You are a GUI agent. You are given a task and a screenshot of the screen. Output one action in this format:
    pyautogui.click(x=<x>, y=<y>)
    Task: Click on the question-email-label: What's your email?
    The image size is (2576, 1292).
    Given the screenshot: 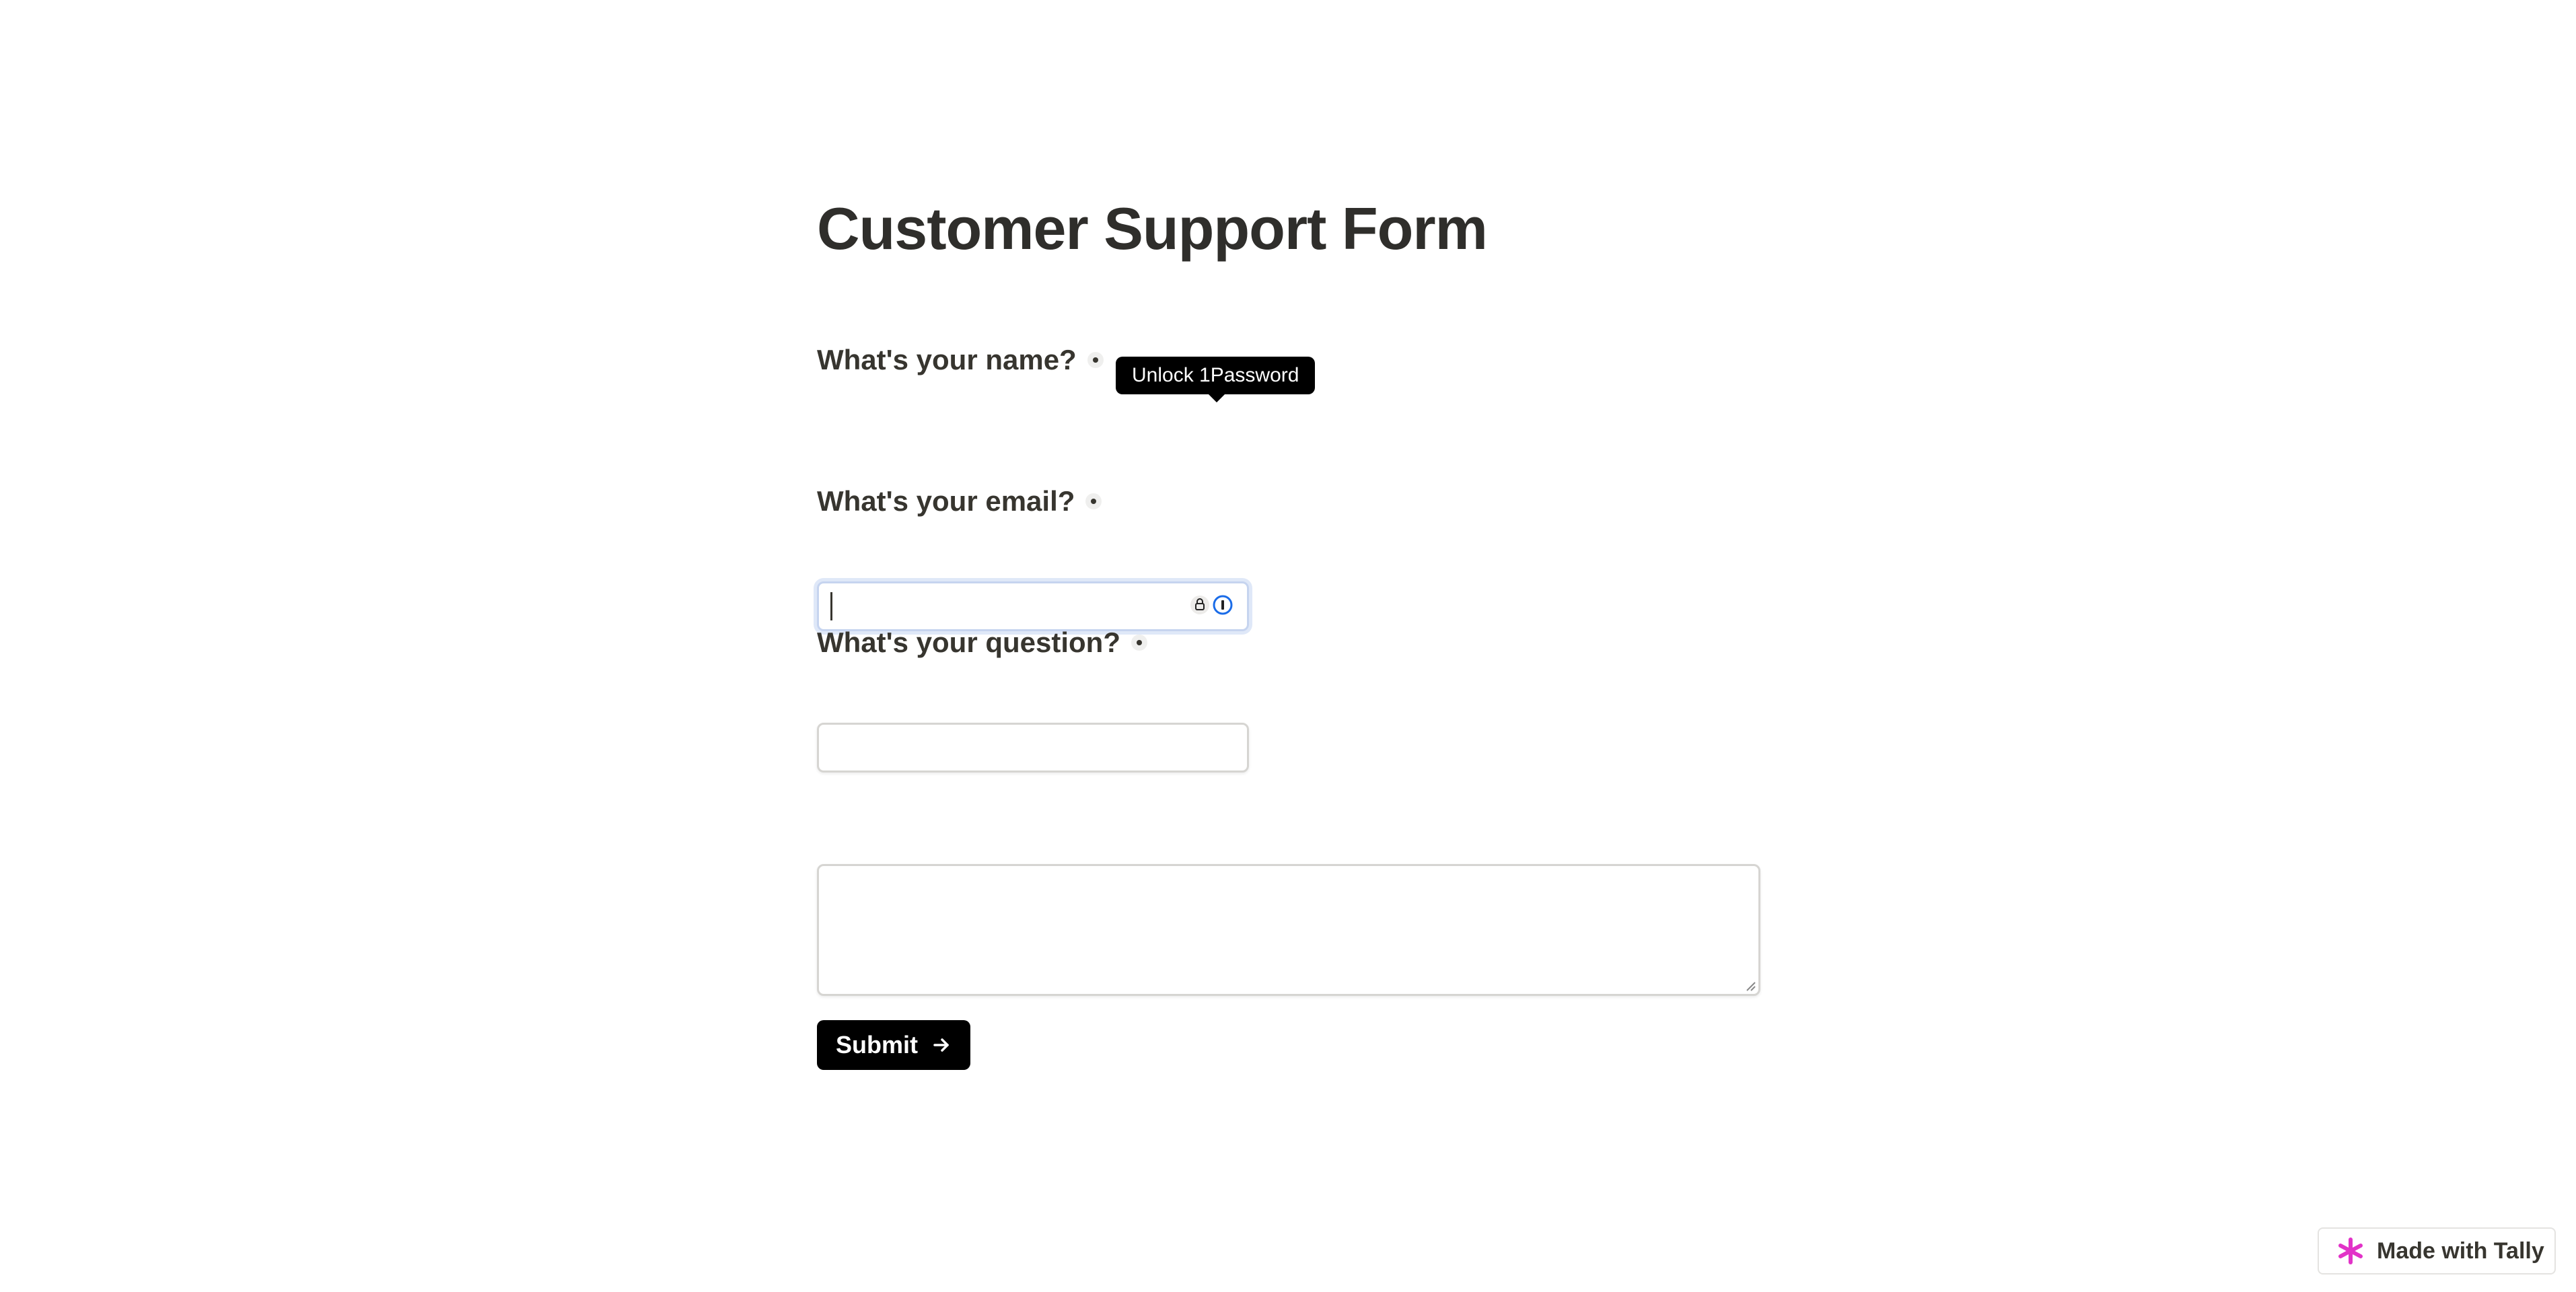 What is the action you would take?
    pyautogui.click(x=960, y=502)
    